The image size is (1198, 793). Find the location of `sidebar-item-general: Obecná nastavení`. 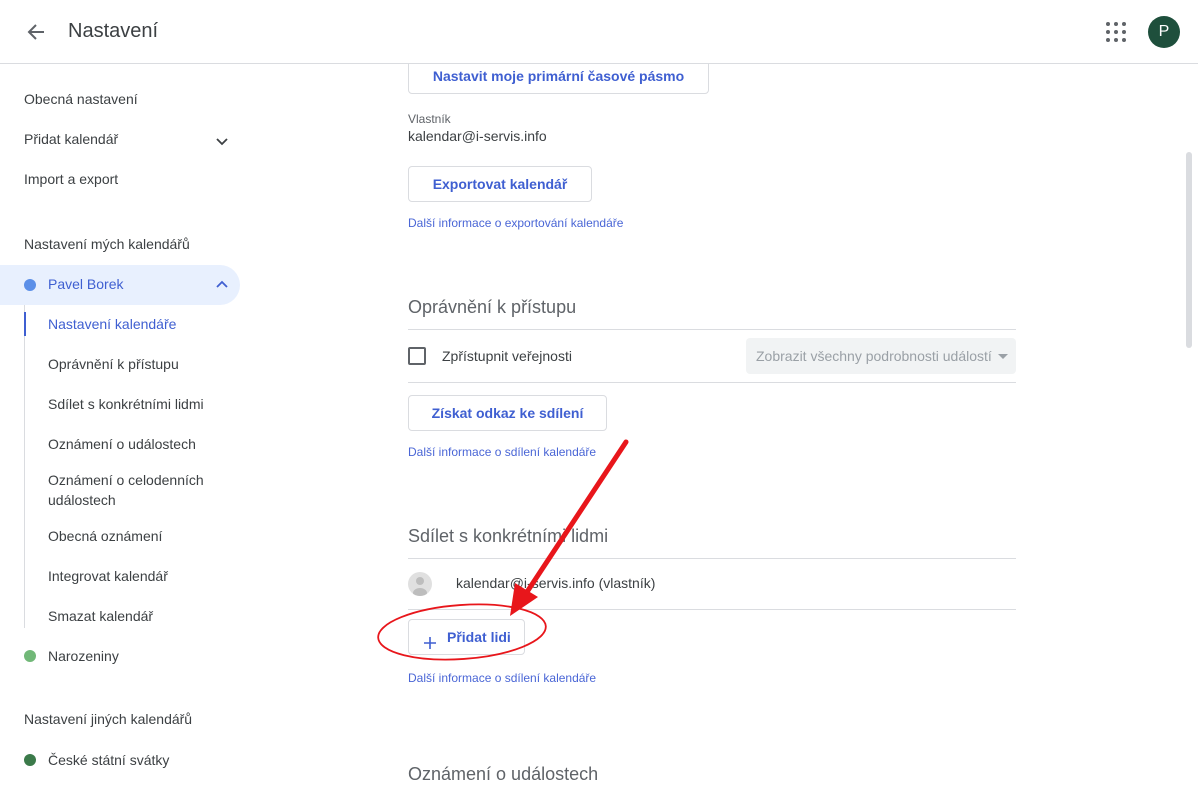

sidebar-item-general: Obecná nastavení is located at coordinates (81, 99).